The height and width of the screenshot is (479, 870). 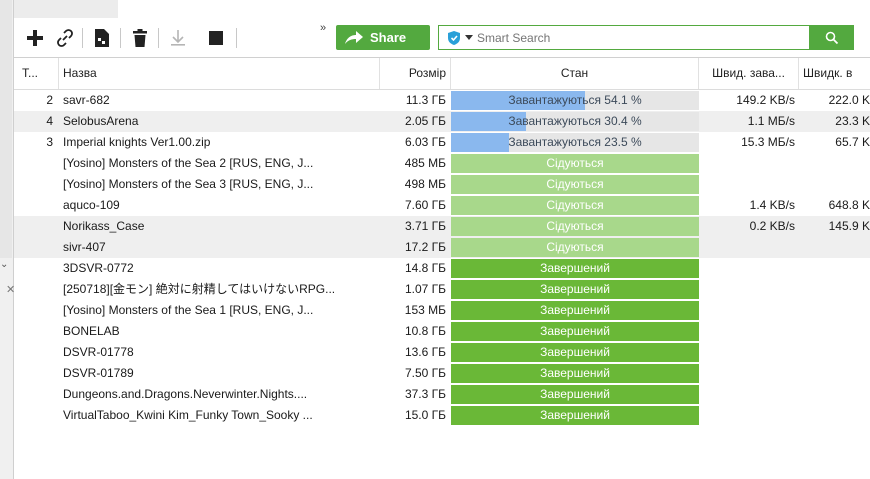 I want to click on share-button: Share, so click(x=383, y=37).